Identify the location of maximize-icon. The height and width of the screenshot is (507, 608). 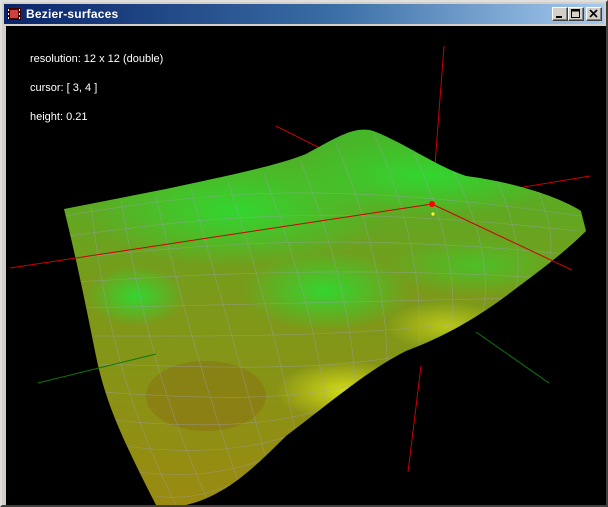
(575, 13).